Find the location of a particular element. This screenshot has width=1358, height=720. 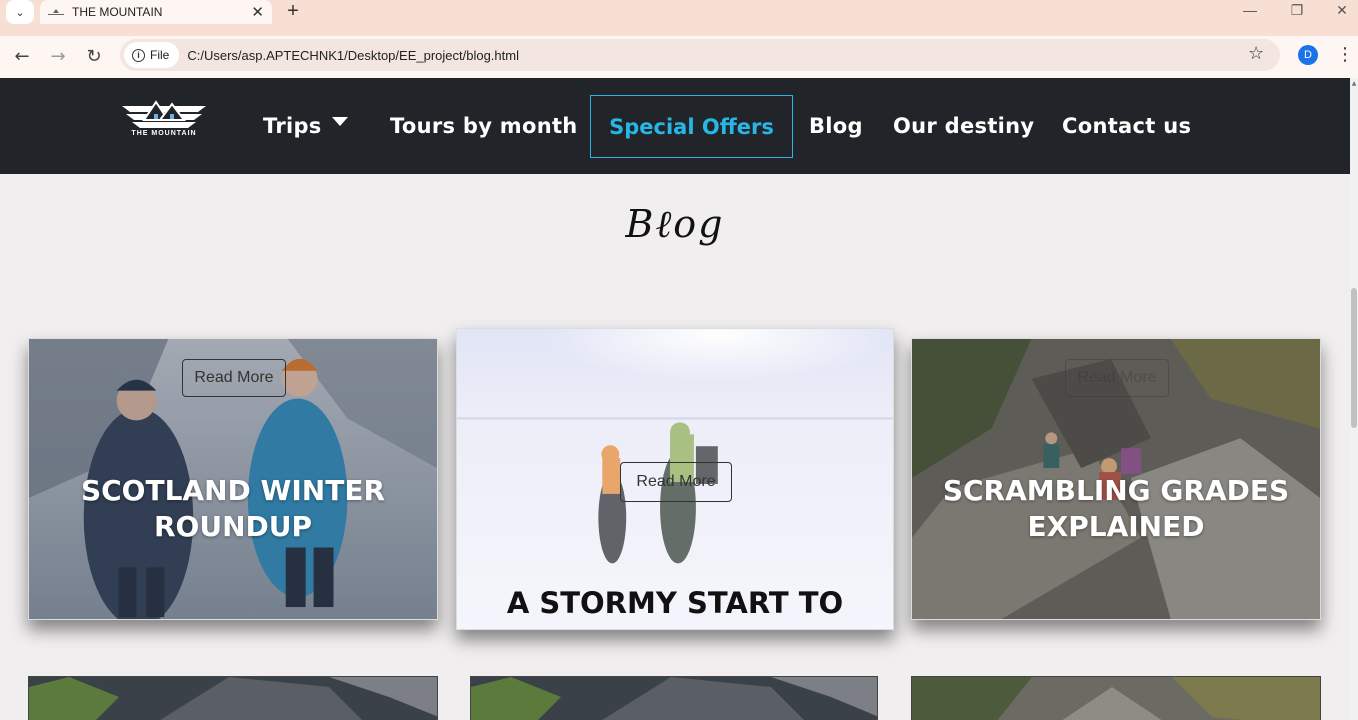

nav-trips-label: Trips is located at coordinates (292, 126).